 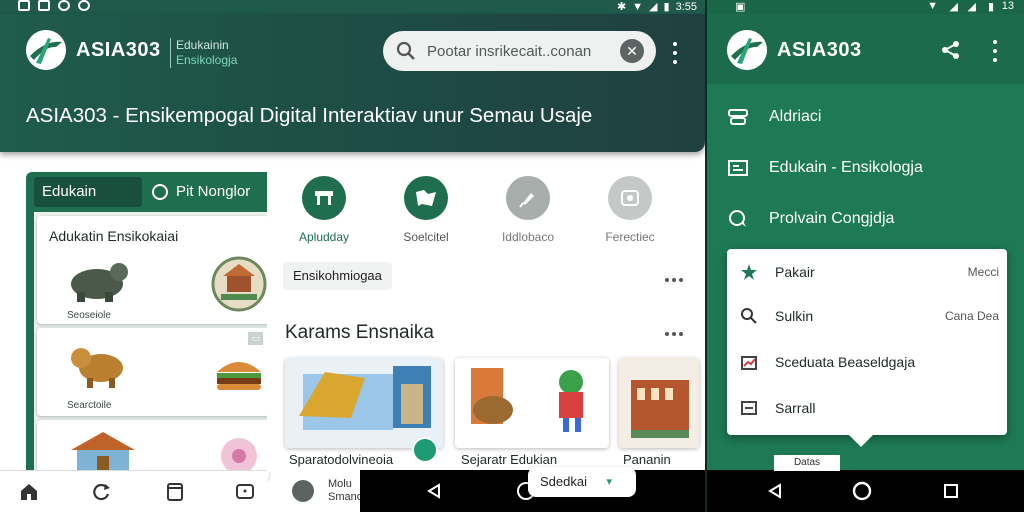 What do you see at coordinates (64, 5) in the screenshot?
I see `chat-notification-icon` at bounding box center [64, 5].